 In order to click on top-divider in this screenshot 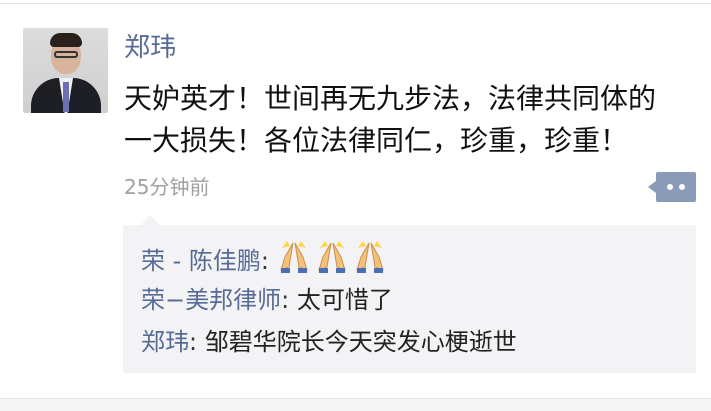, I will do `click(355, 3)`.